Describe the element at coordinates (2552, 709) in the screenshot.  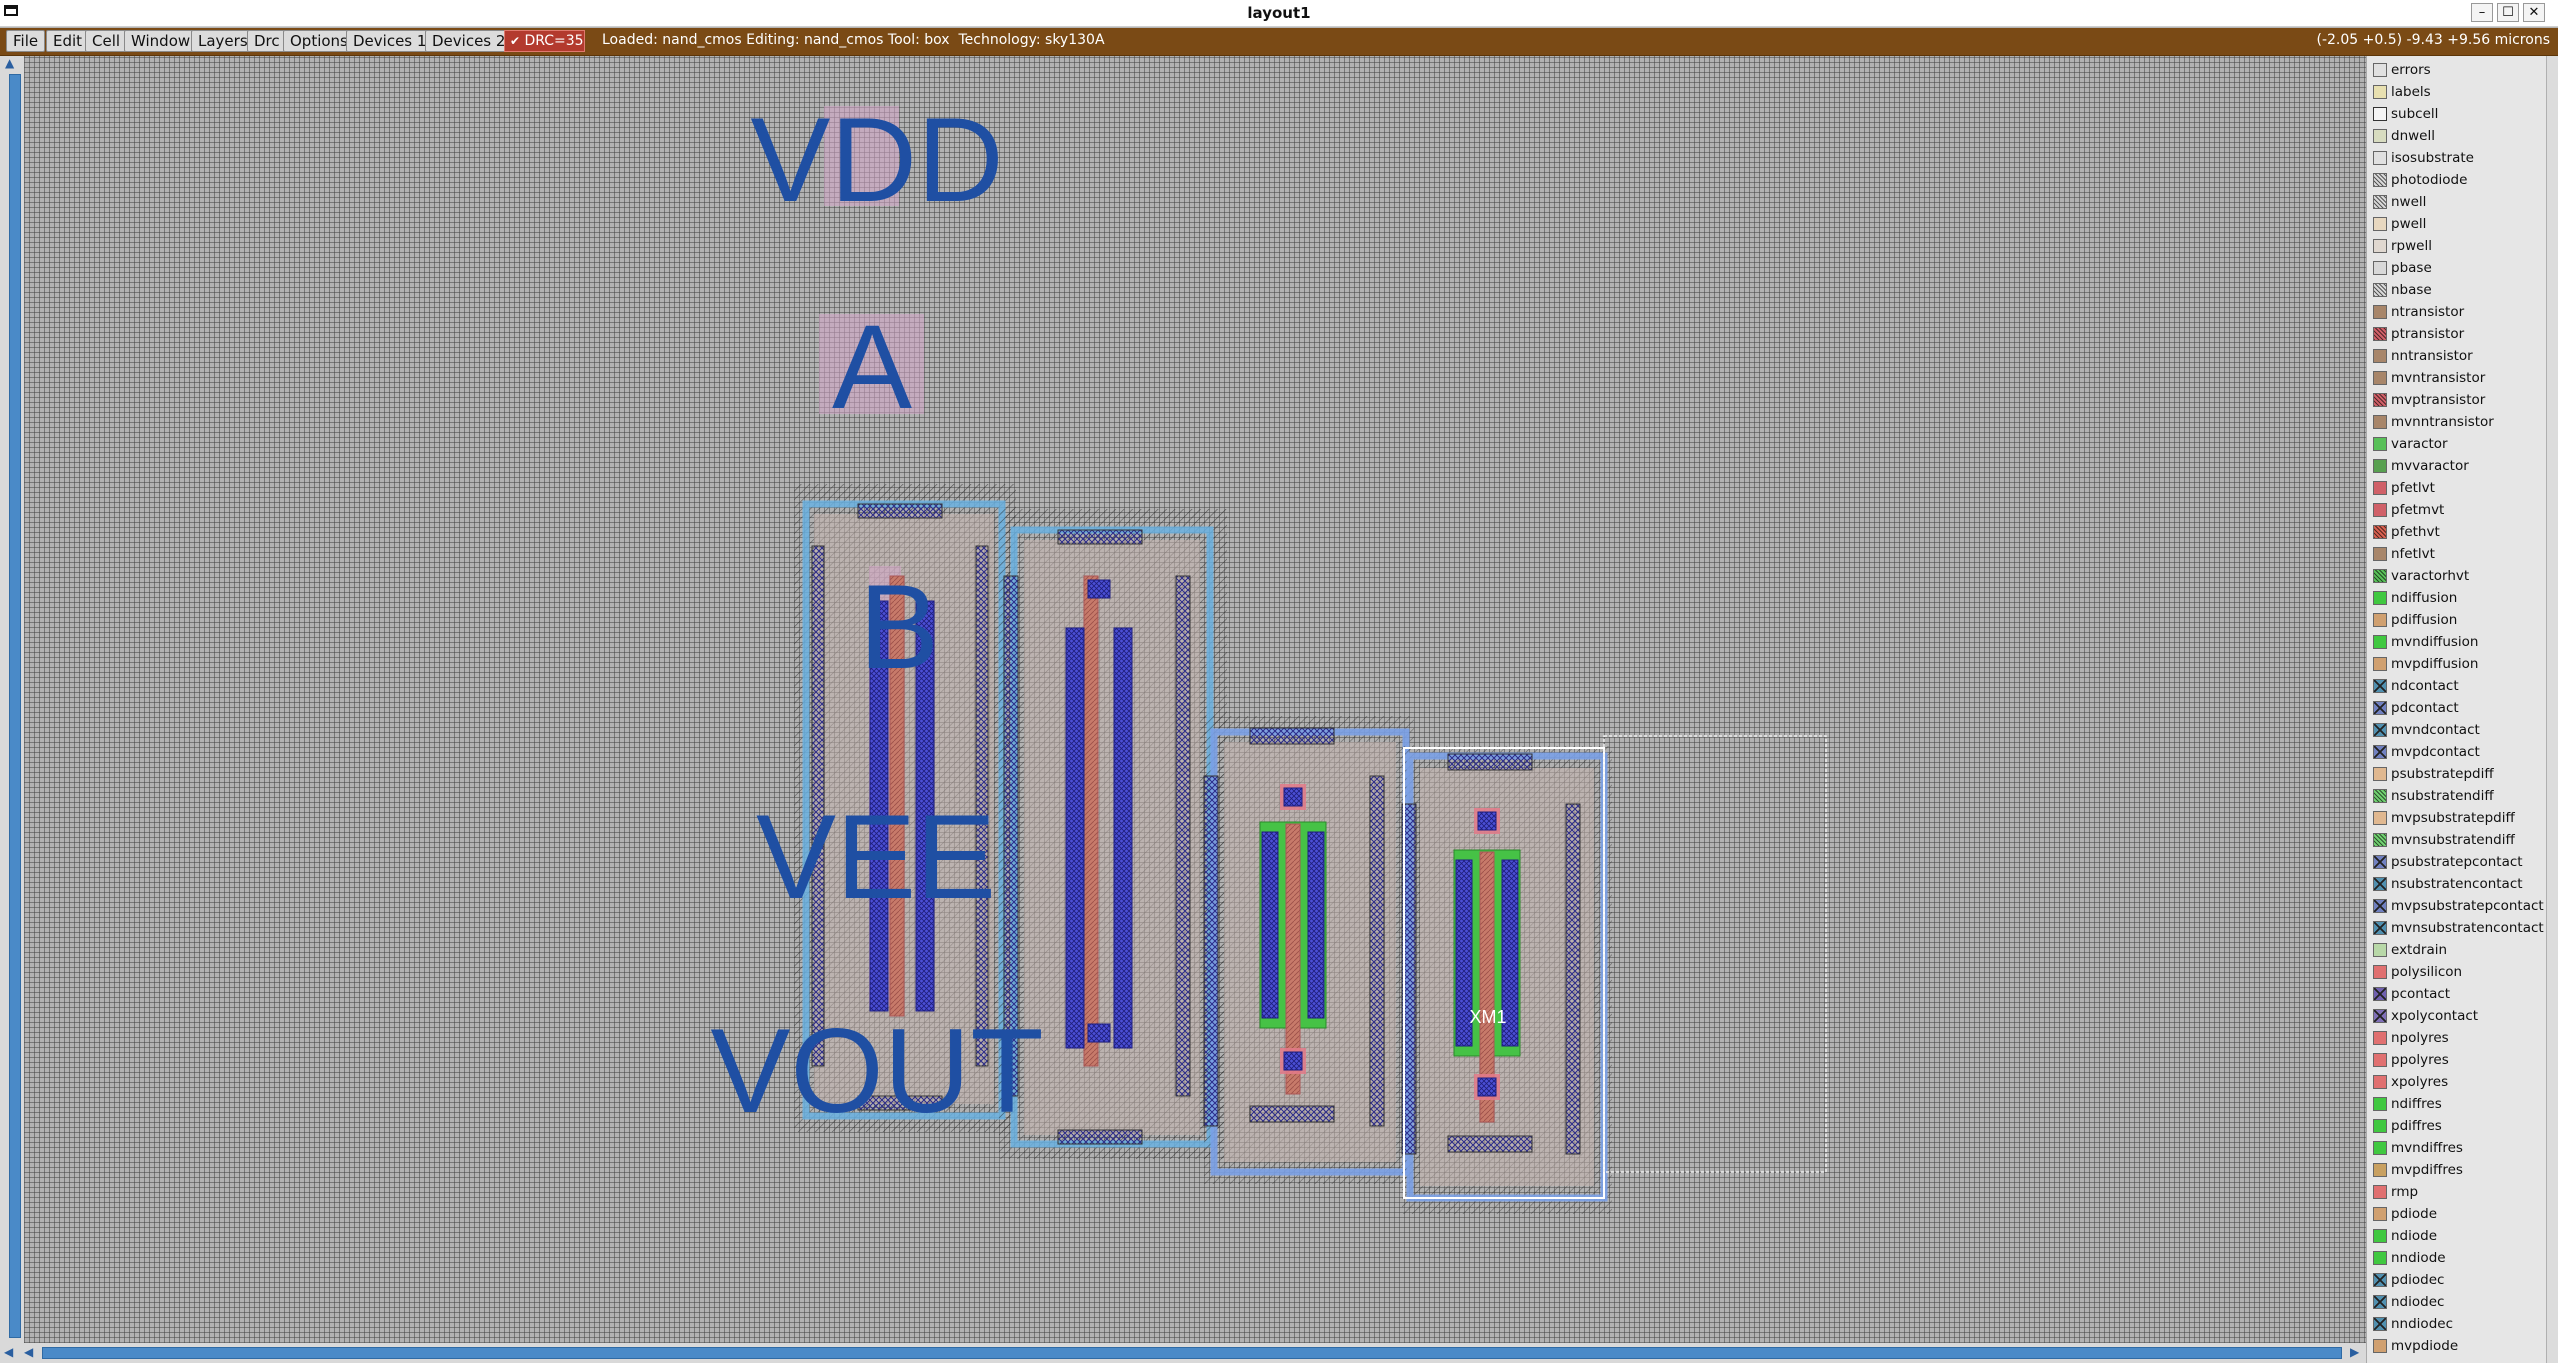
I see `layer-palette-scrollbar` at that location.